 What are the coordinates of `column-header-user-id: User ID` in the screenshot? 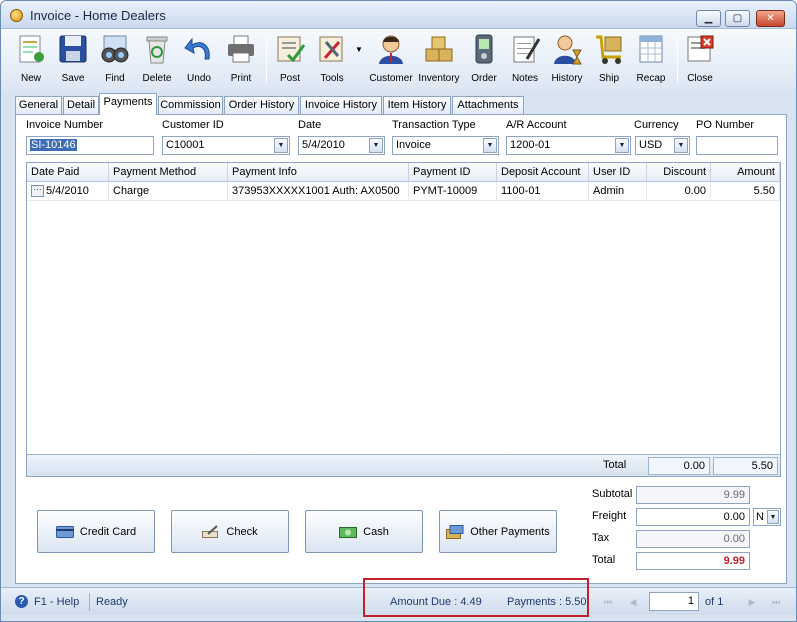 It's located at (618, 172).